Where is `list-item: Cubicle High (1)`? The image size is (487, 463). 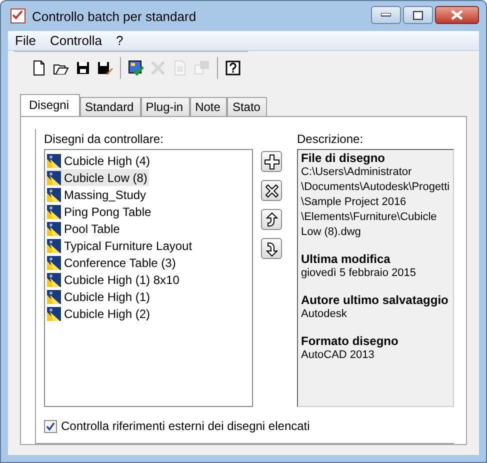 list-item: Cubicle High (1) is located at coordinates (99, 296).